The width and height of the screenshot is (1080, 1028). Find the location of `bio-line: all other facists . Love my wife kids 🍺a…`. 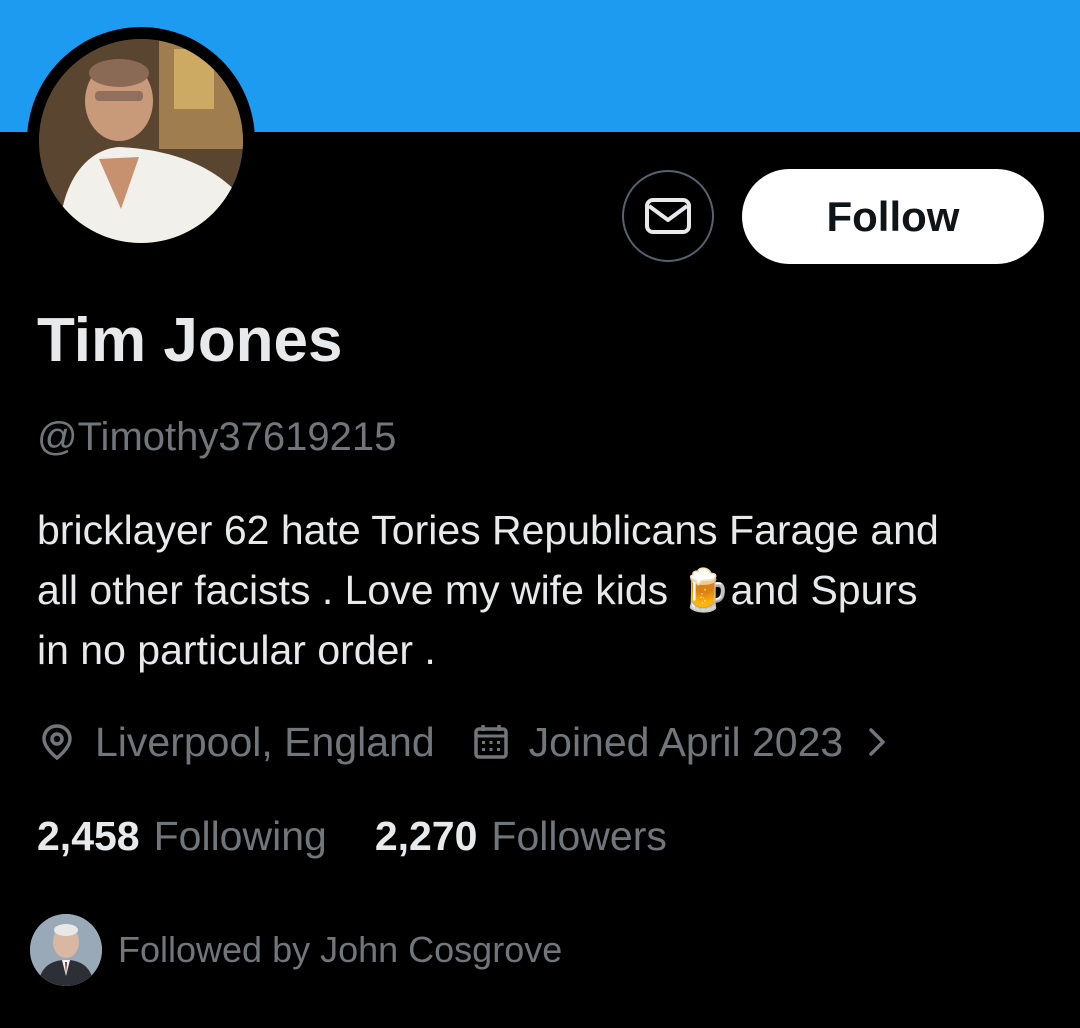

bio-line: all other facists . Love my wife kids 🍺a… is located at coordinates (542, 590).